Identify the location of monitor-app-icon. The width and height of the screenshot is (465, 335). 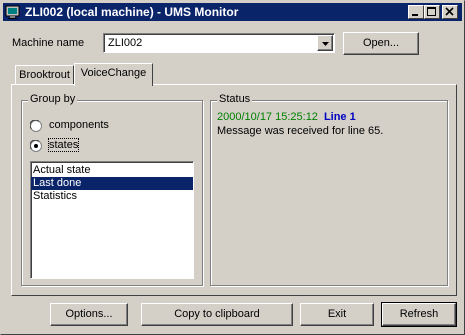
(13, 12).